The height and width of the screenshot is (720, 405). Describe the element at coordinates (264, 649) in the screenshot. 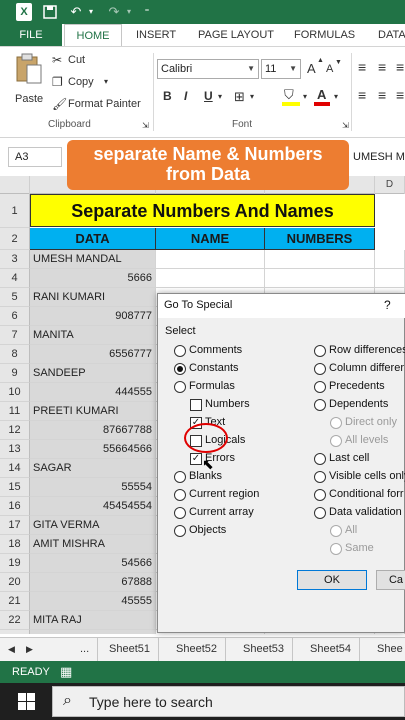

I see `sheet-tab-sheet53: Sheet53` at that location.